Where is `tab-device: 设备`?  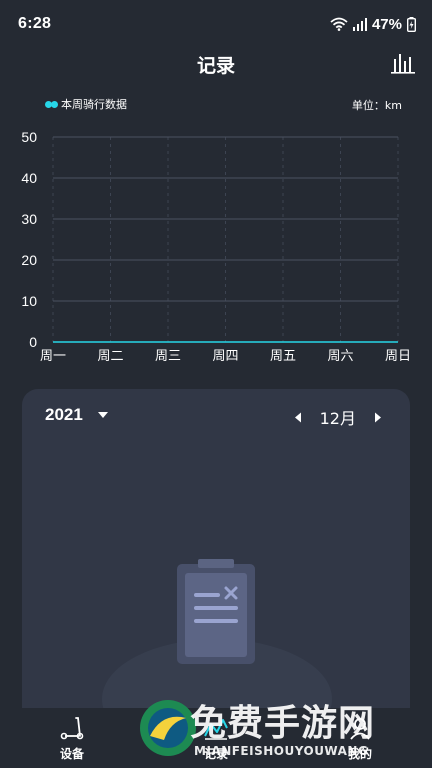
tab-device: 设备 is located at coordinates (72, 738).